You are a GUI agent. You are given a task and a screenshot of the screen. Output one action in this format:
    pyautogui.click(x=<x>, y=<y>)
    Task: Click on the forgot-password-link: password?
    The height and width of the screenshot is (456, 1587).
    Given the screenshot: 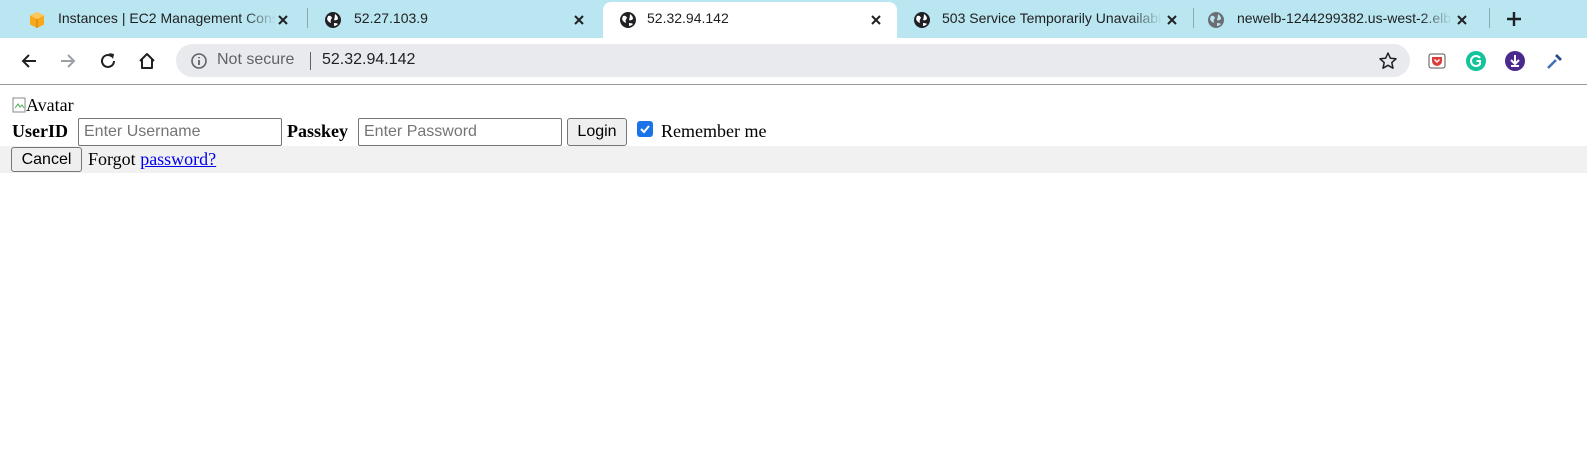 What is the action you would take?
    pyautogui.click(x=178, y=159)
    